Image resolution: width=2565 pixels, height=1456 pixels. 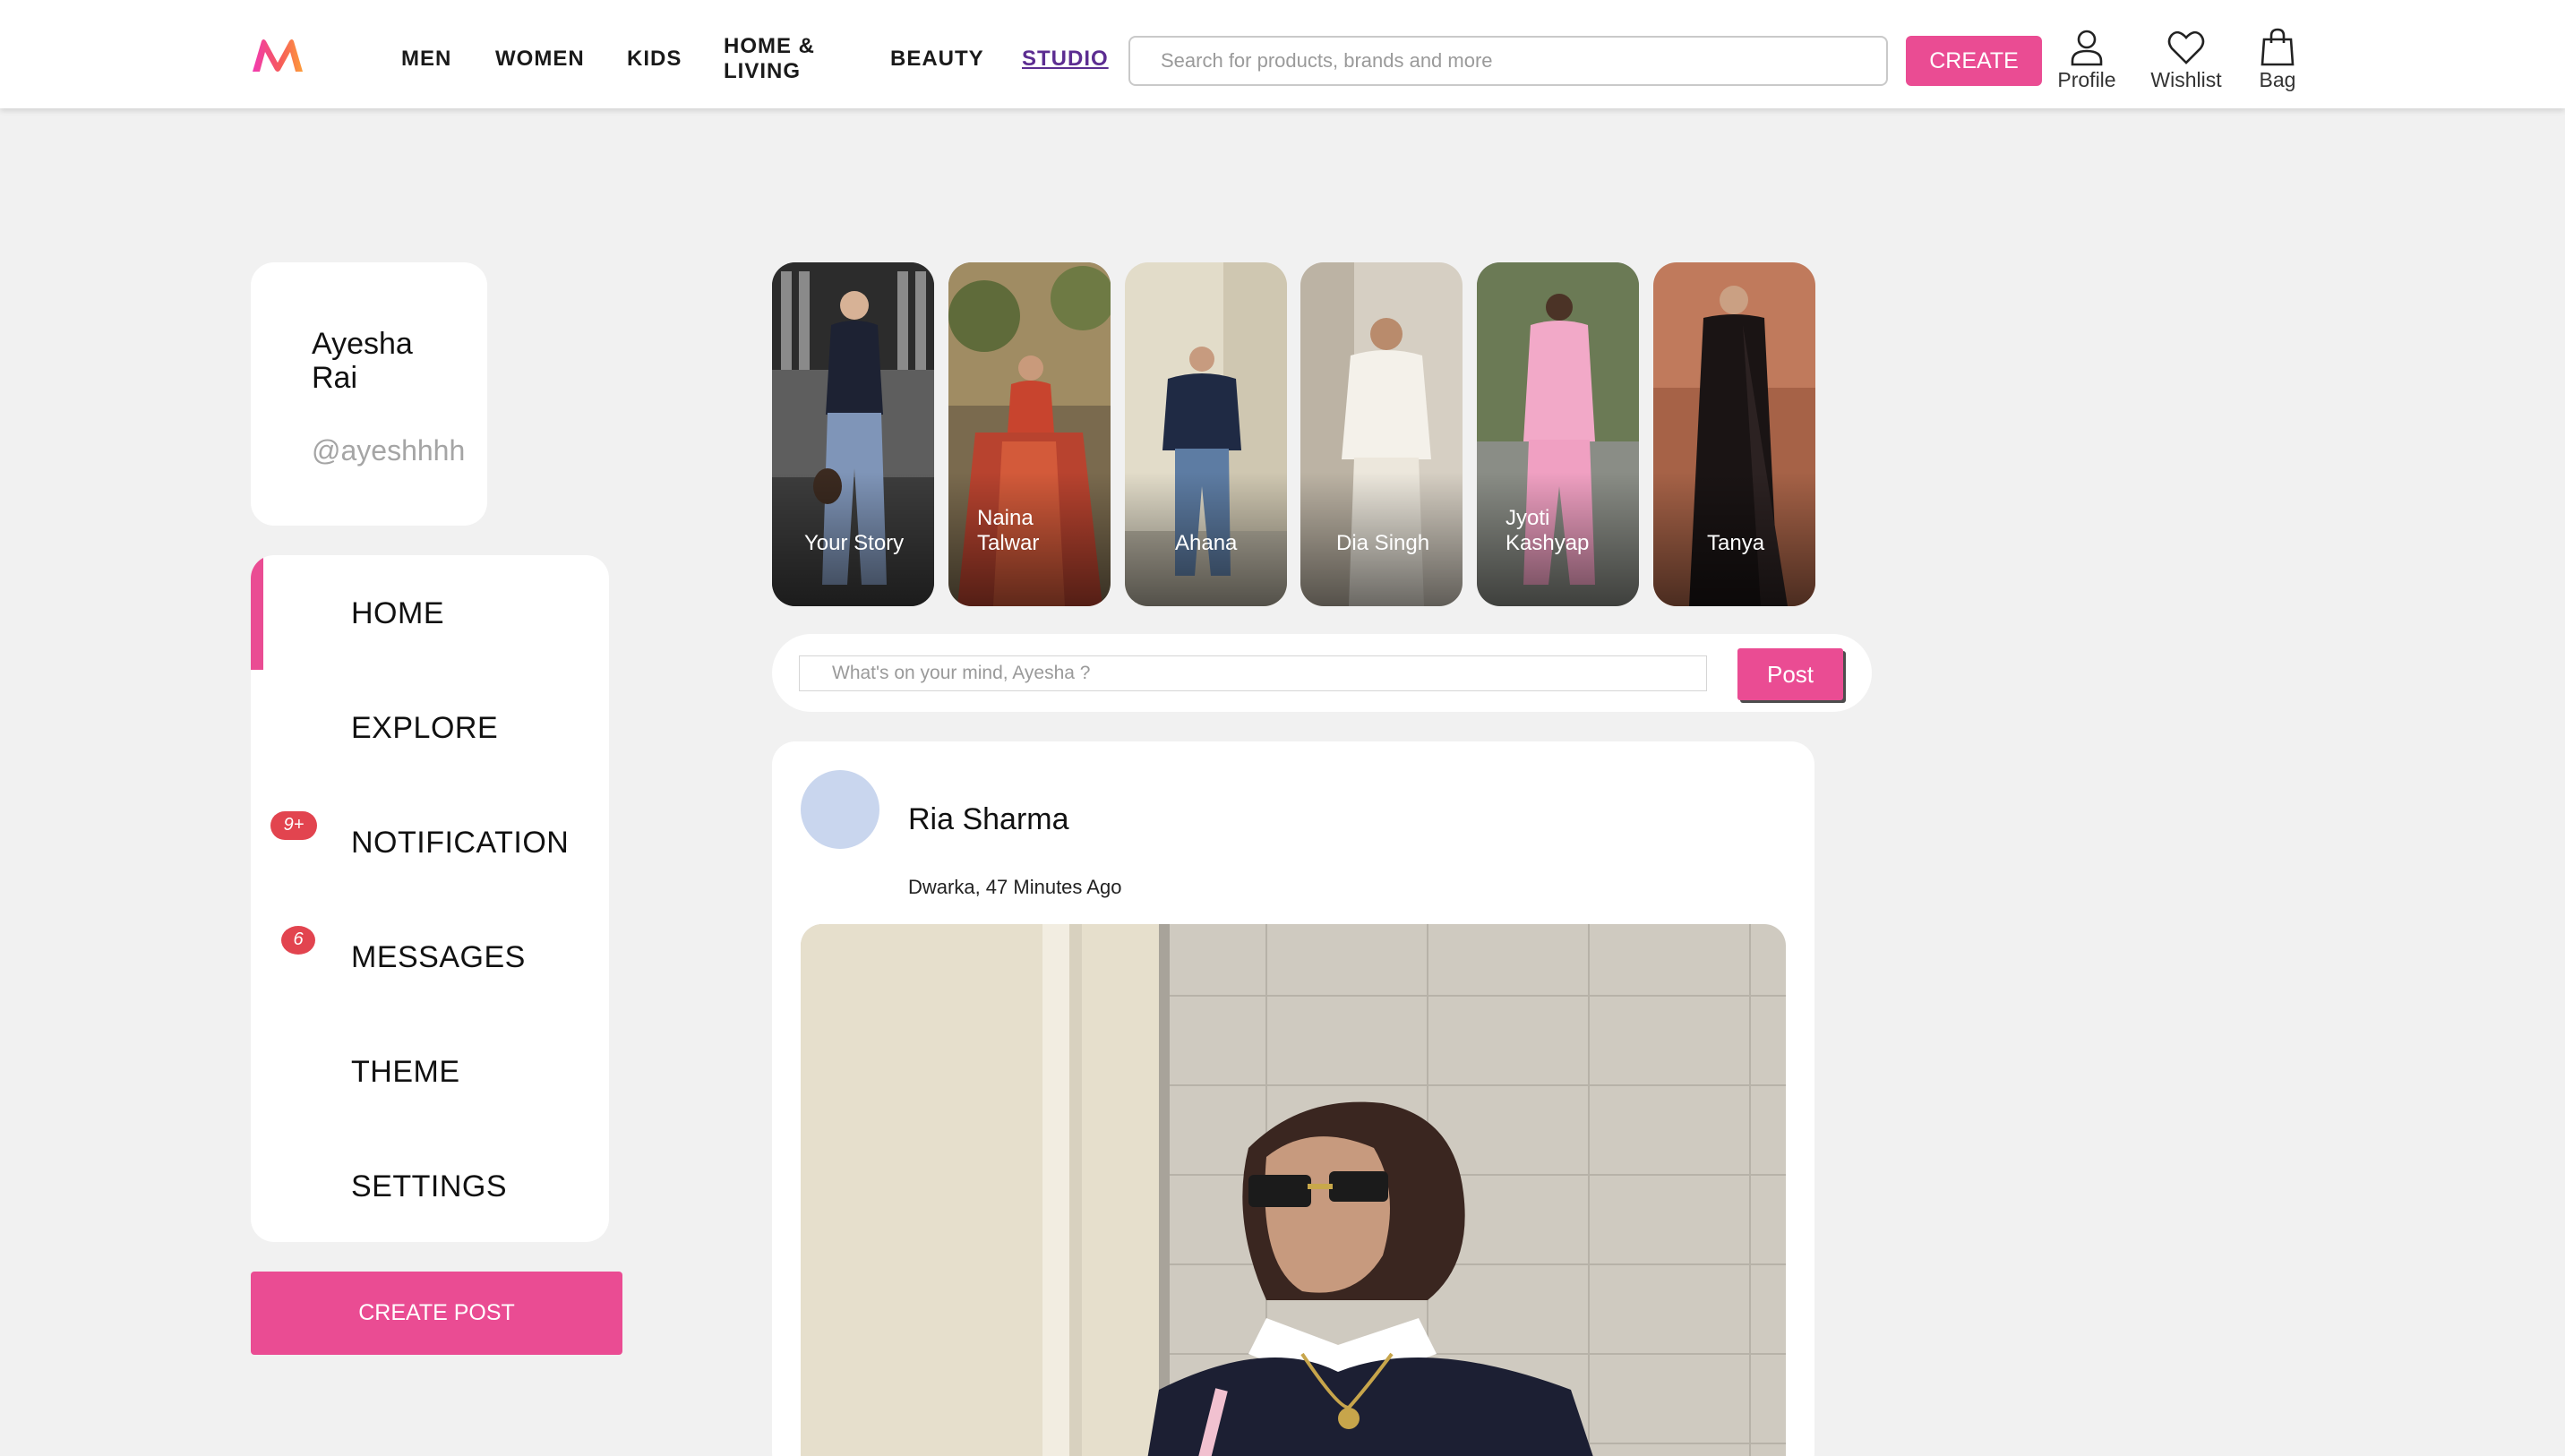 What do you see at coordinates (1206, 543) in the screenshot?
I see `story-name: Ahana` at bounding box center [1206, 543].